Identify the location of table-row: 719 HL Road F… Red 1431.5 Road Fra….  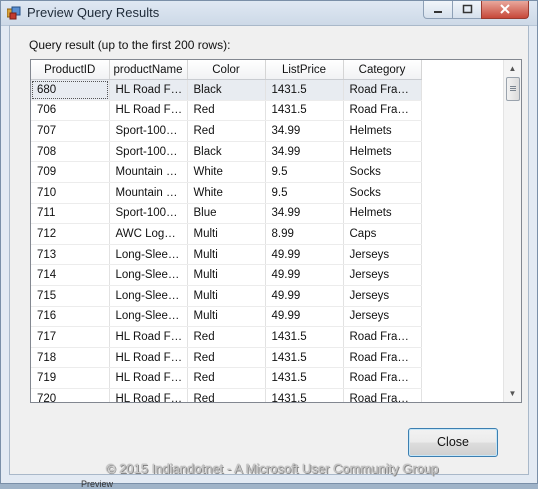
(226, 378).